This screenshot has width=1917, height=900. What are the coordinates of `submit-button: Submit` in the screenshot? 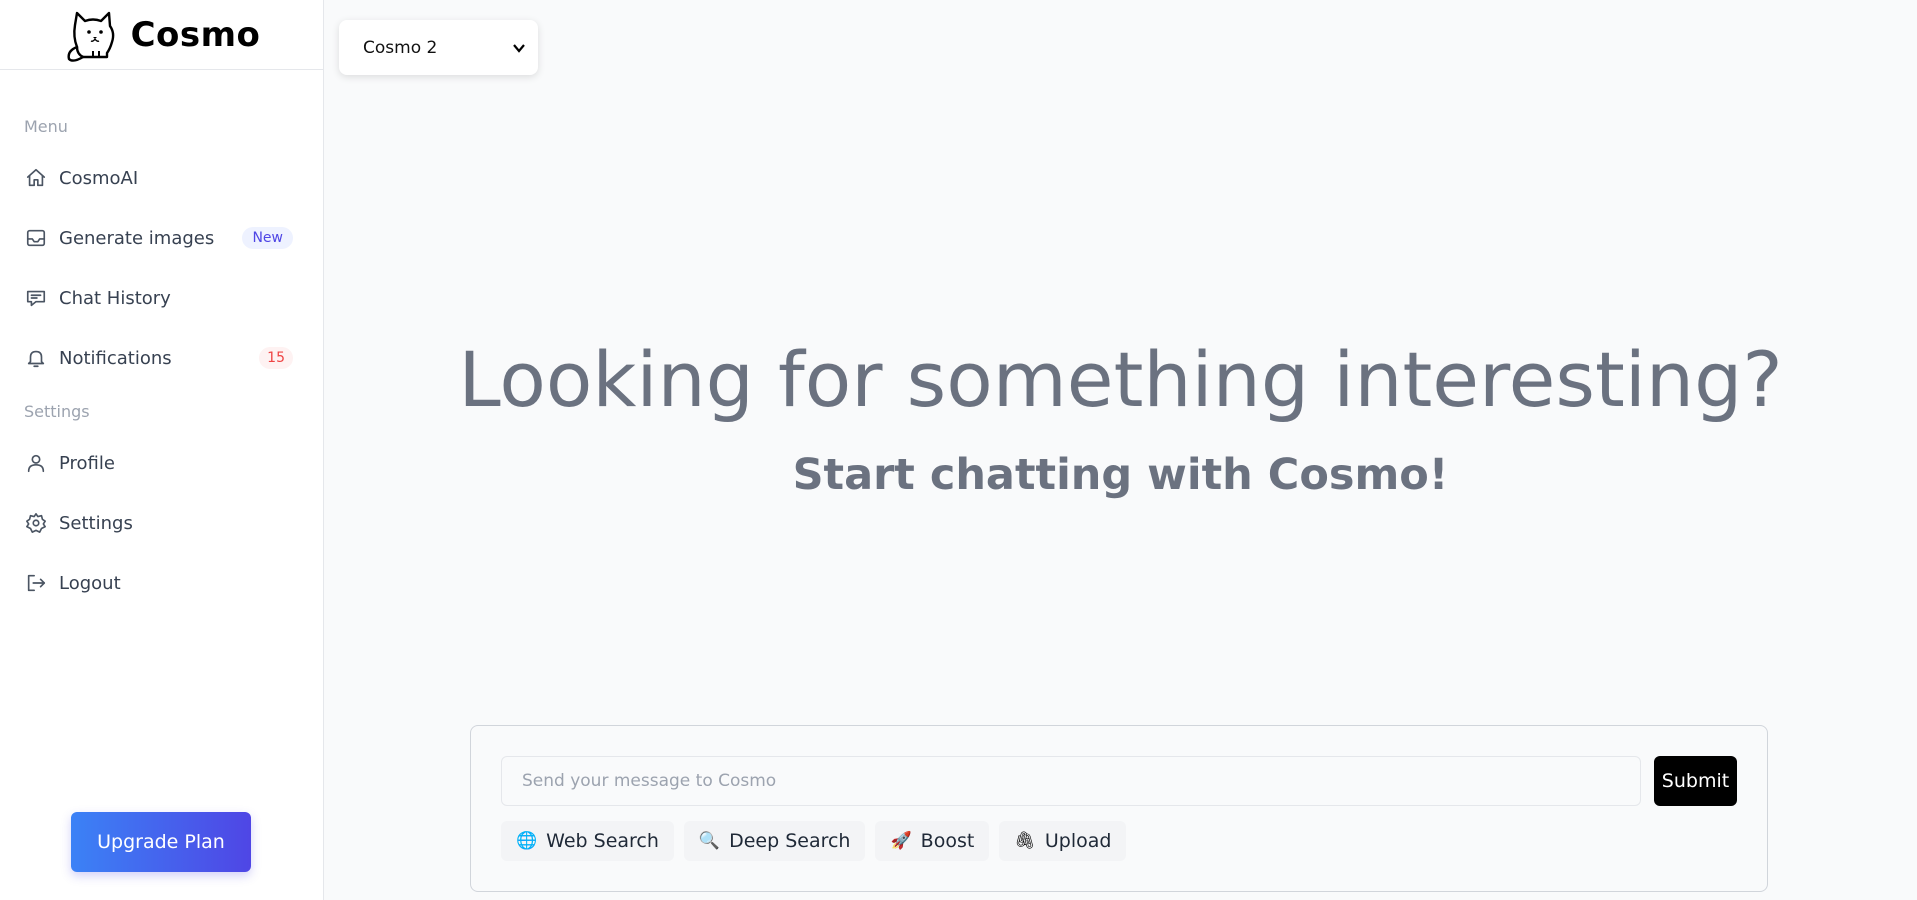 It's located at (1695, 781).